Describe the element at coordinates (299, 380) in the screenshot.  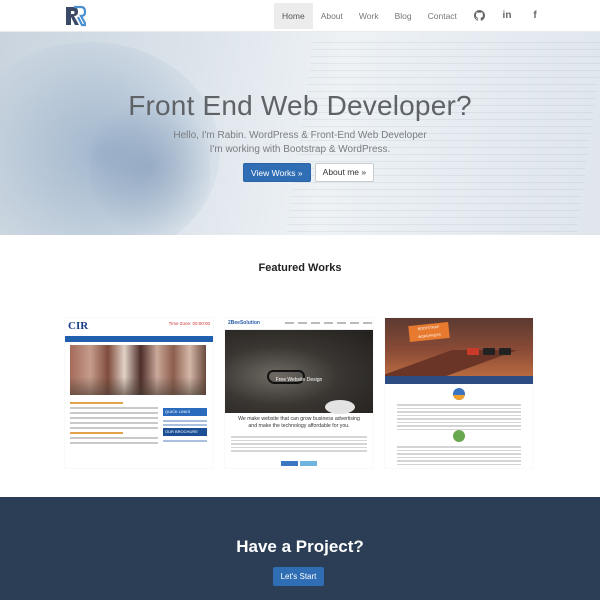
I see `2bee-hero-text: Free Website Design` at that location.